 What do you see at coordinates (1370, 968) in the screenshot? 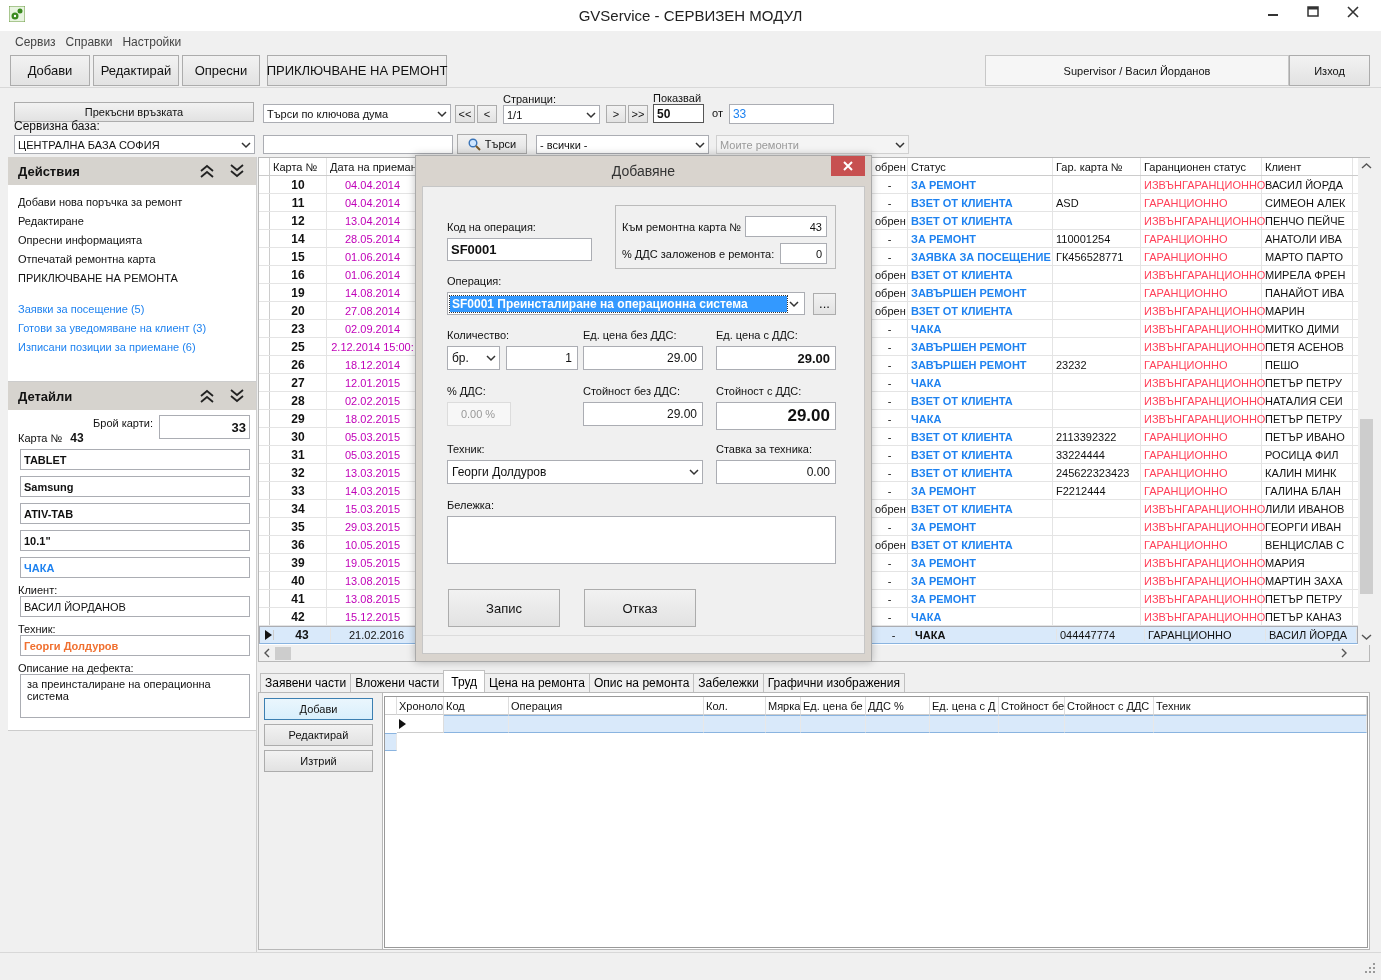
I see `resize-grip-icon` at bounding box center [1370, 968].